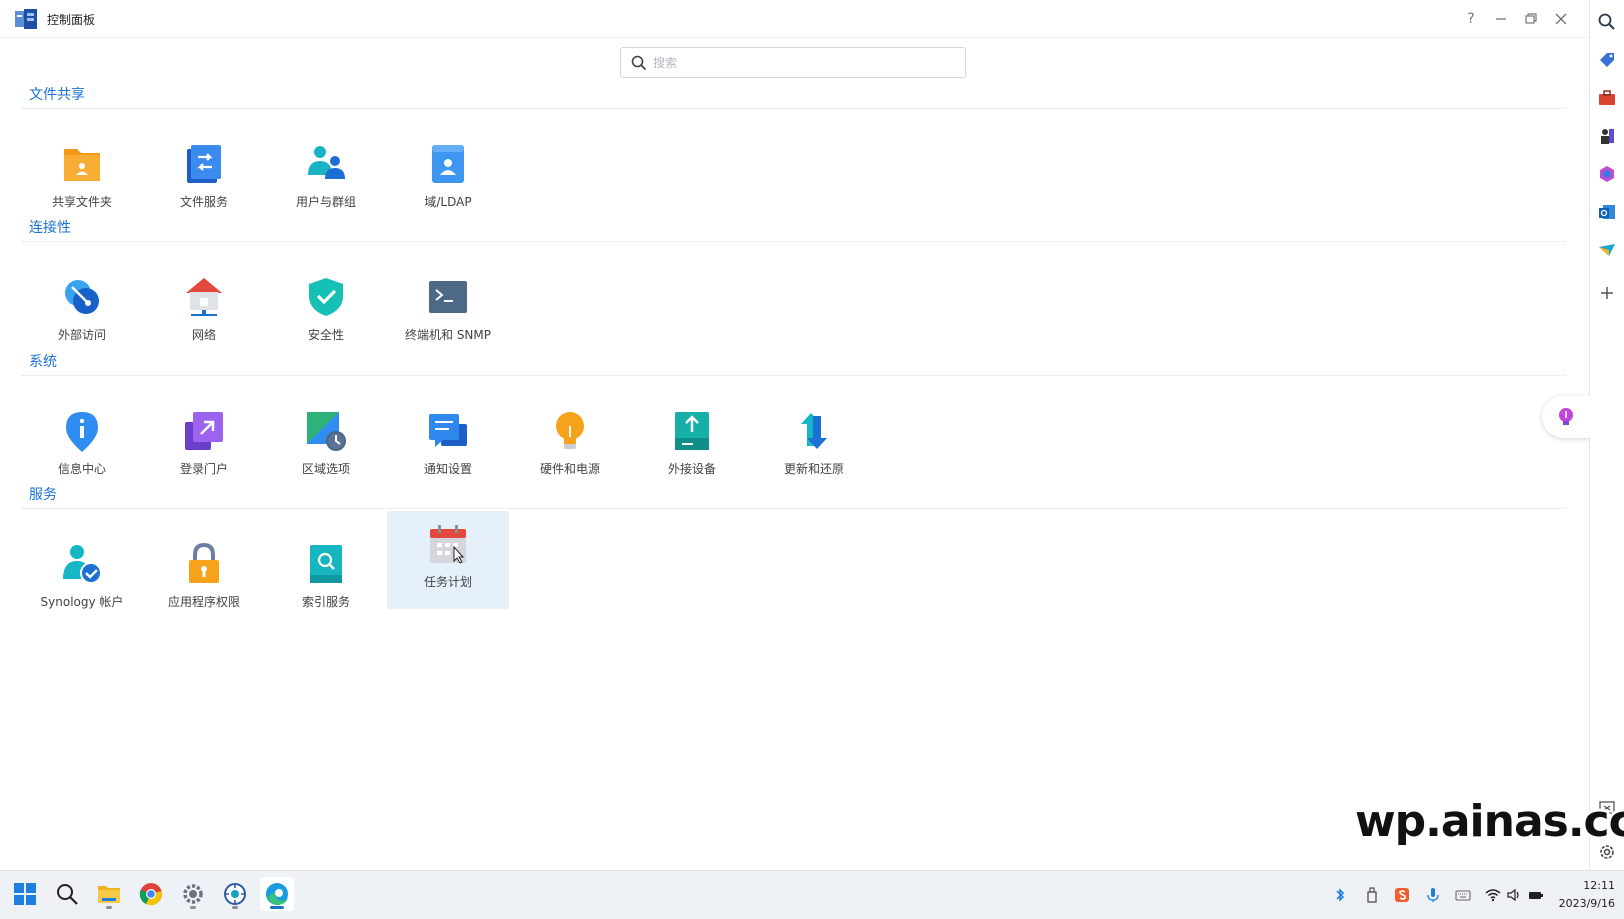 The height and width of the screenshot is (919, 1624). Describe the element at coordinates (326, 182) in the screenshot. I see `user-group-item: 用户与群组` at that location.